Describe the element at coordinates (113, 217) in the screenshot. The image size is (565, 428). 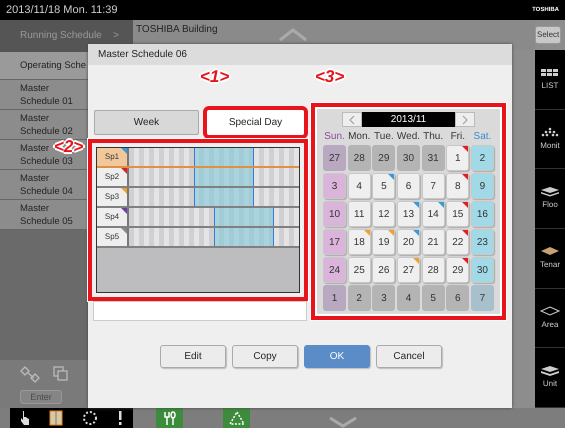
I see `row-label: Sp4` at that location.